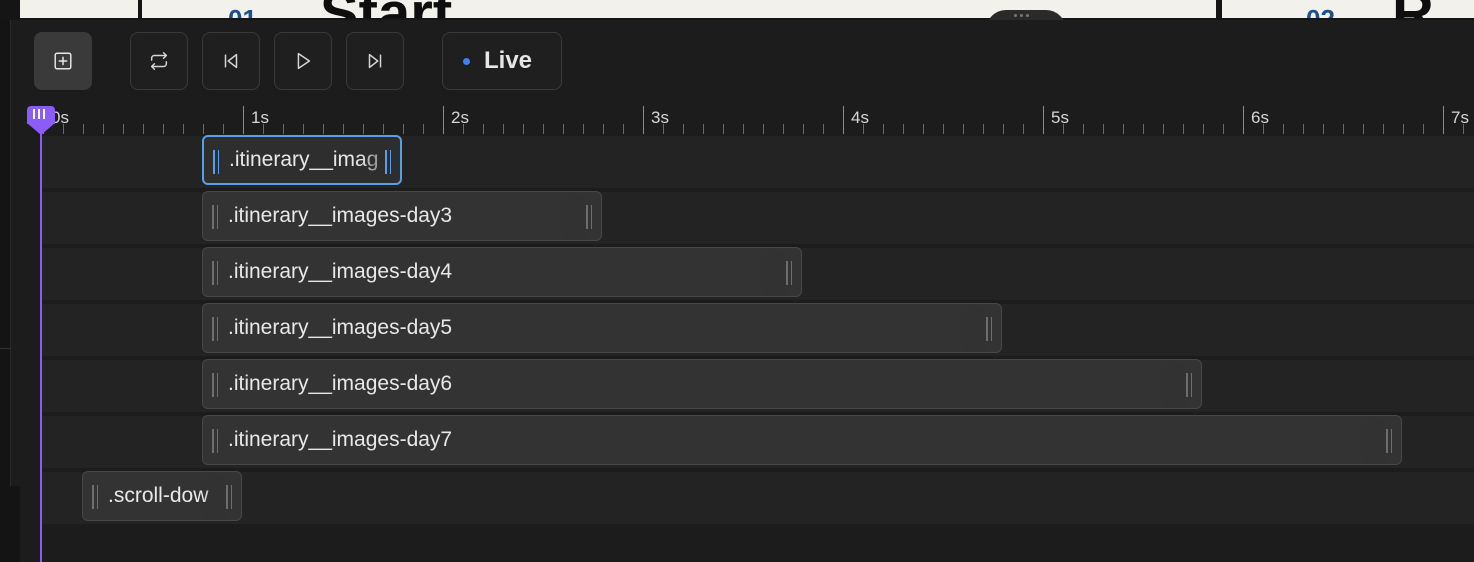  I want to click on preview-card-number: 02, so click(1320, 11).